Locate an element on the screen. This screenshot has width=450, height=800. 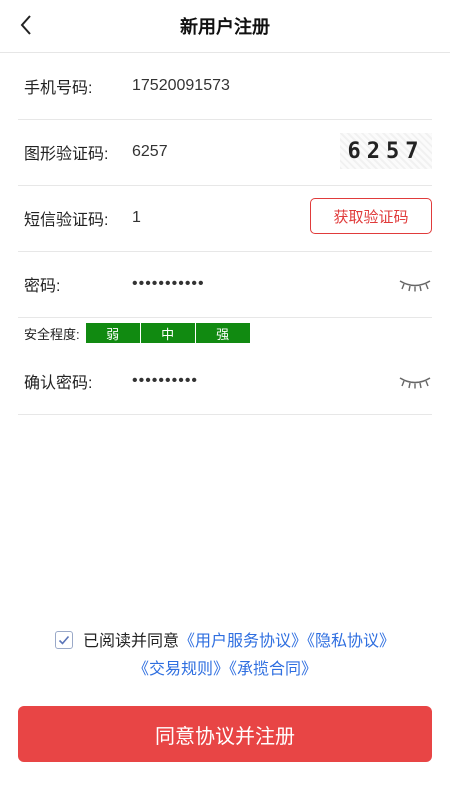
confirm-password-row: 确认密码: •••••••••• is located at coordinates (225, 381).